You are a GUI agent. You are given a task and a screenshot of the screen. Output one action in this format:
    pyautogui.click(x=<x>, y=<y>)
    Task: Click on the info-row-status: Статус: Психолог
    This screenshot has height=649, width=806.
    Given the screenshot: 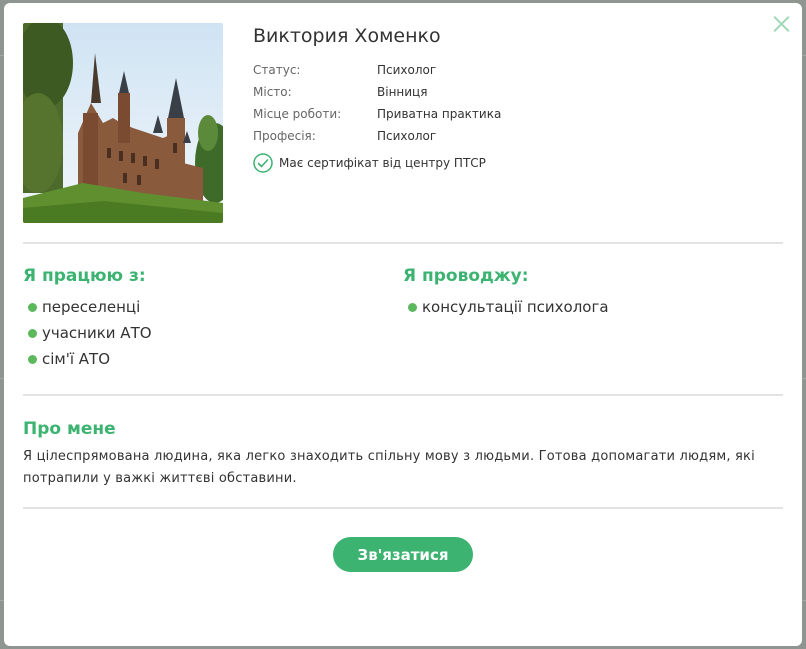 What is the action you would take?
    pyautogui.click(x=377, y=74)
    